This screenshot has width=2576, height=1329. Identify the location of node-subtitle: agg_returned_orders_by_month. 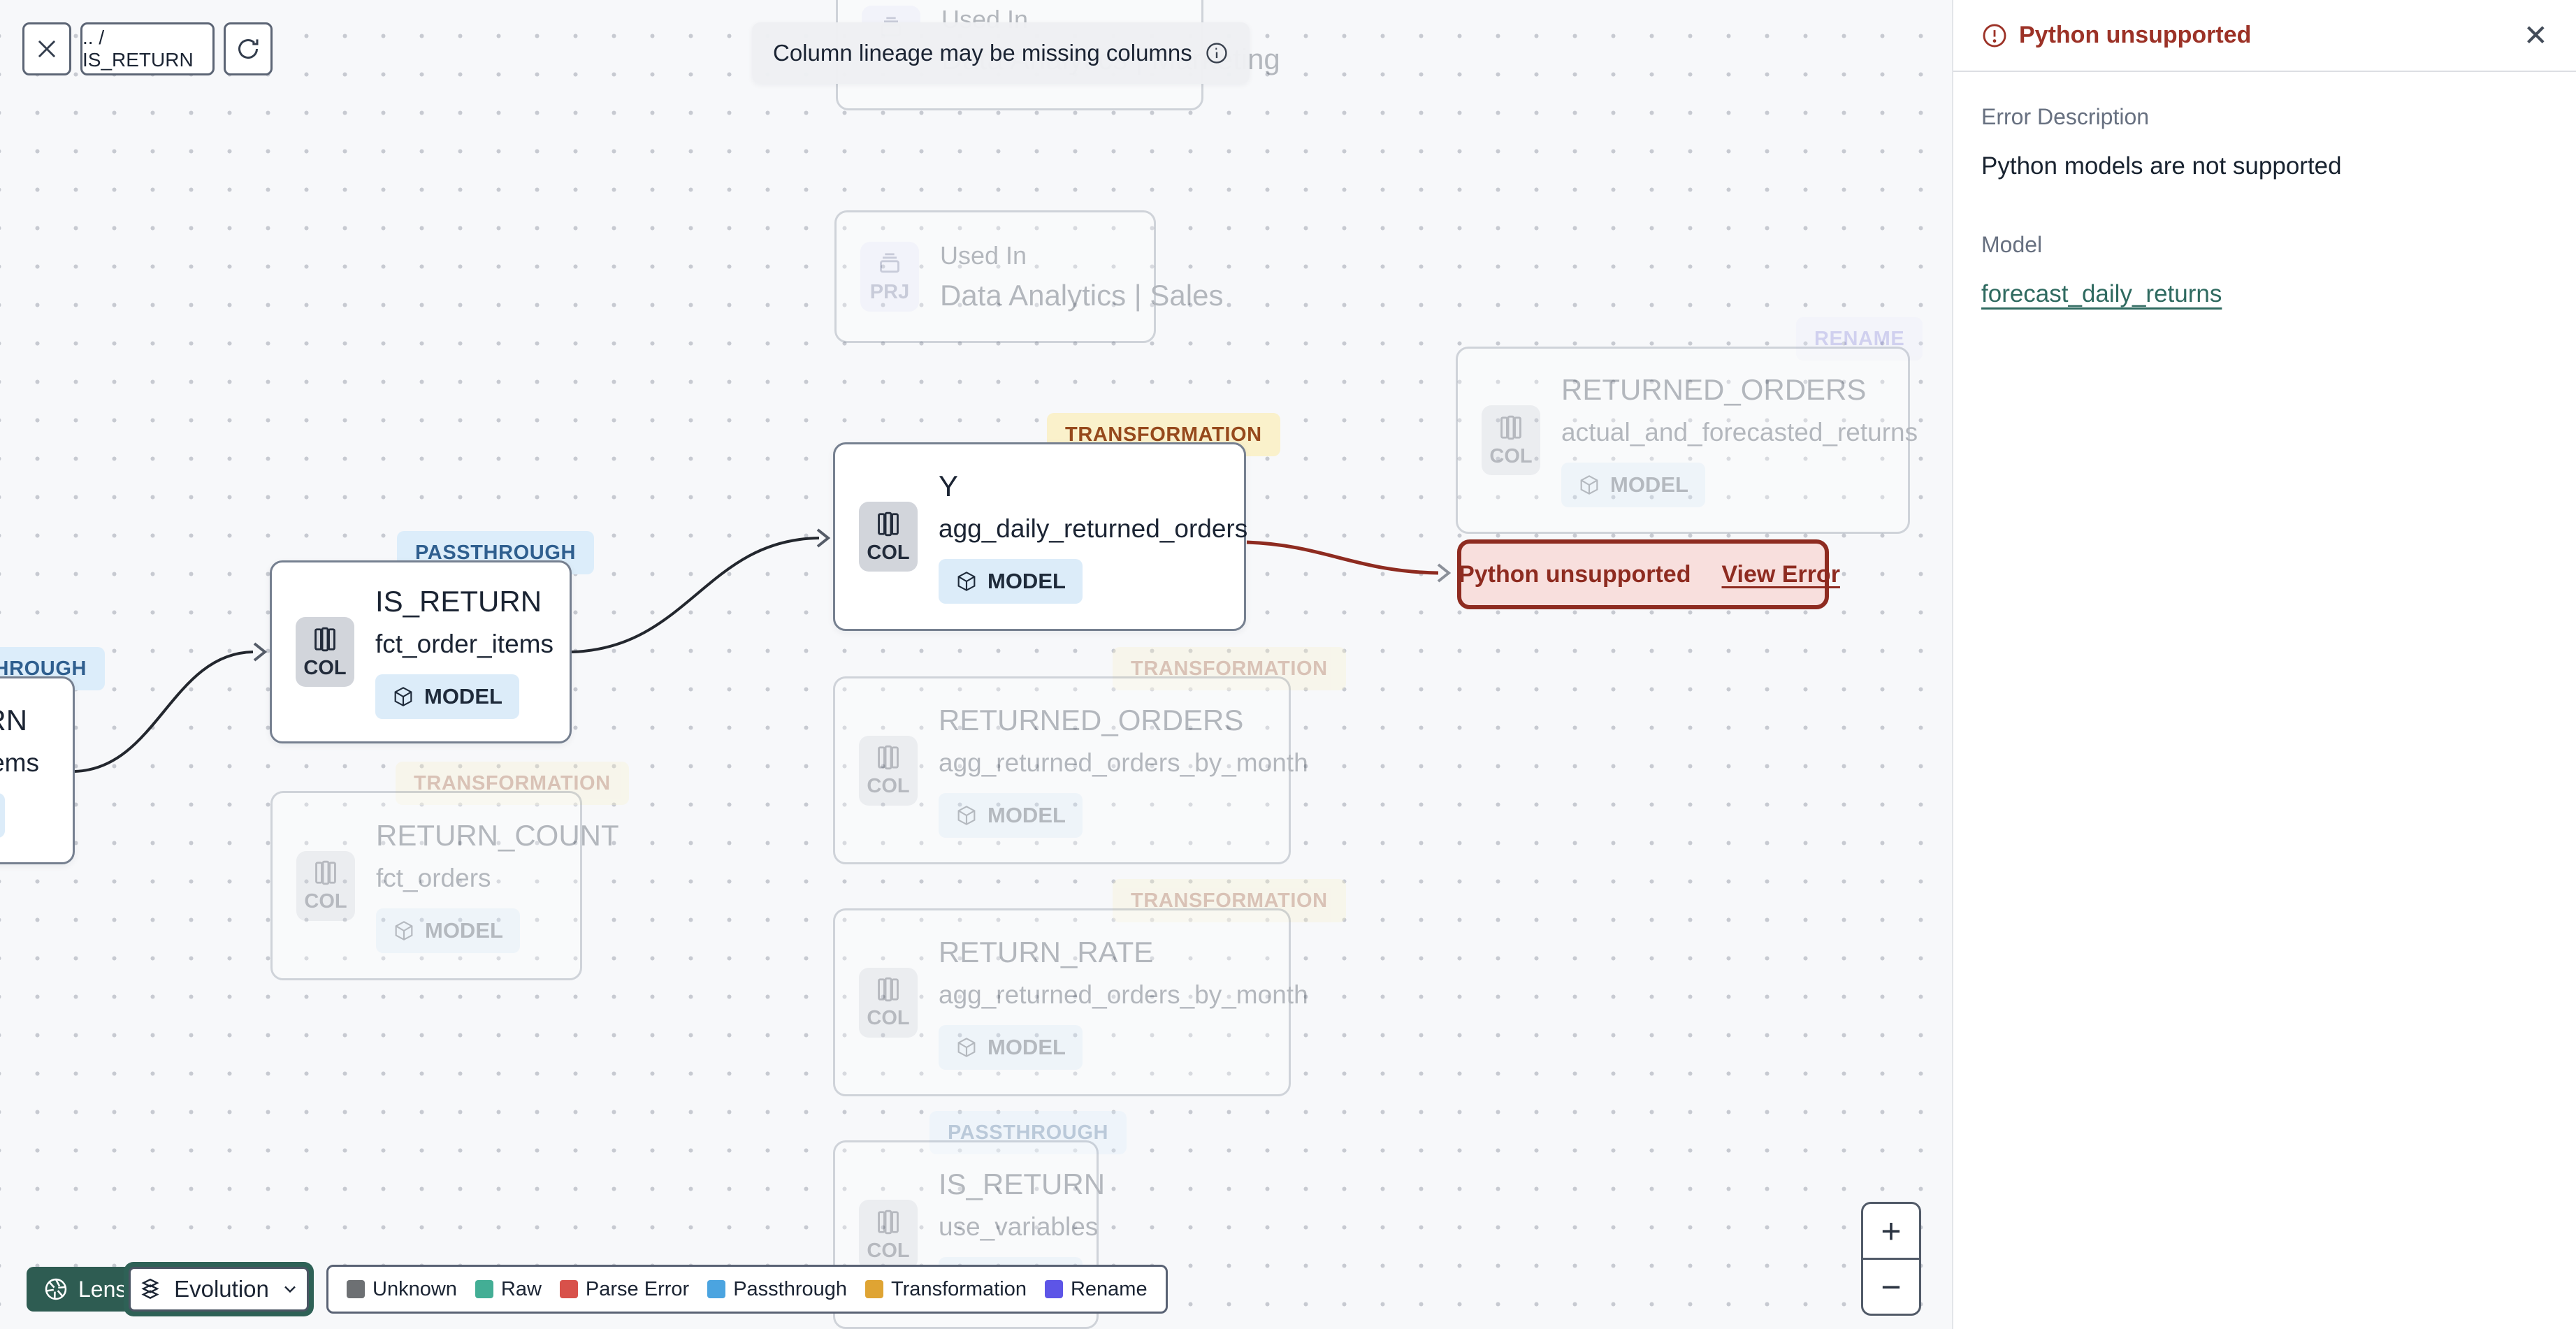
(1123, 762).